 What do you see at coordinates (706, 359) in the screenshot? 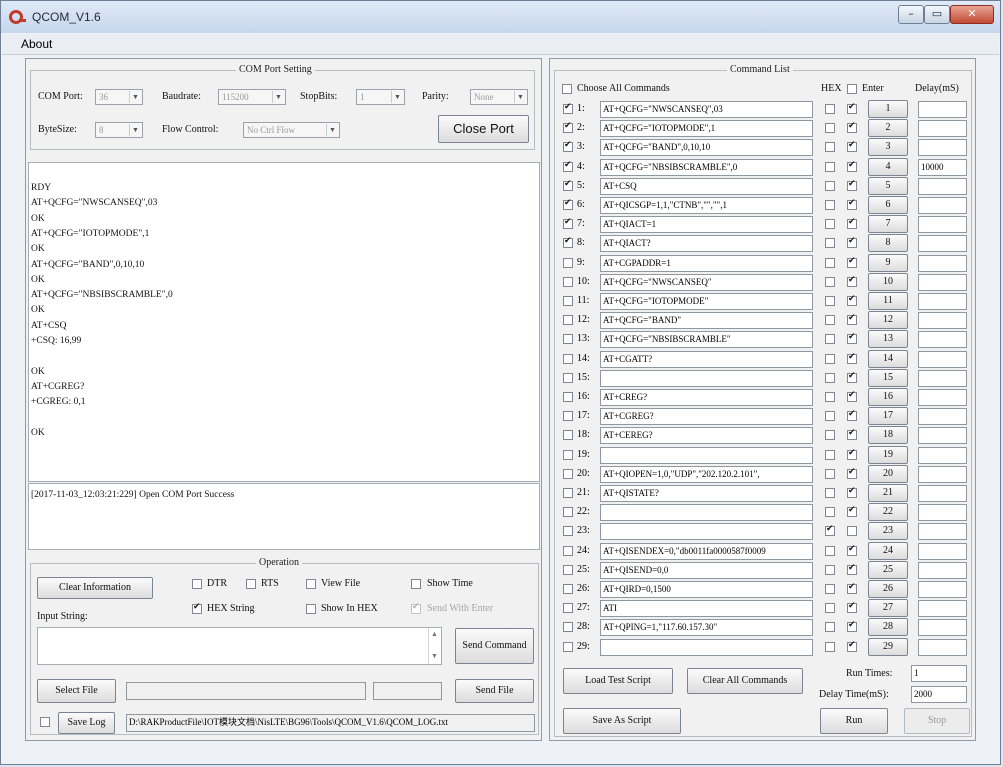
I see `command-input: AT+CGATT?` at bounding box center [706, 359].